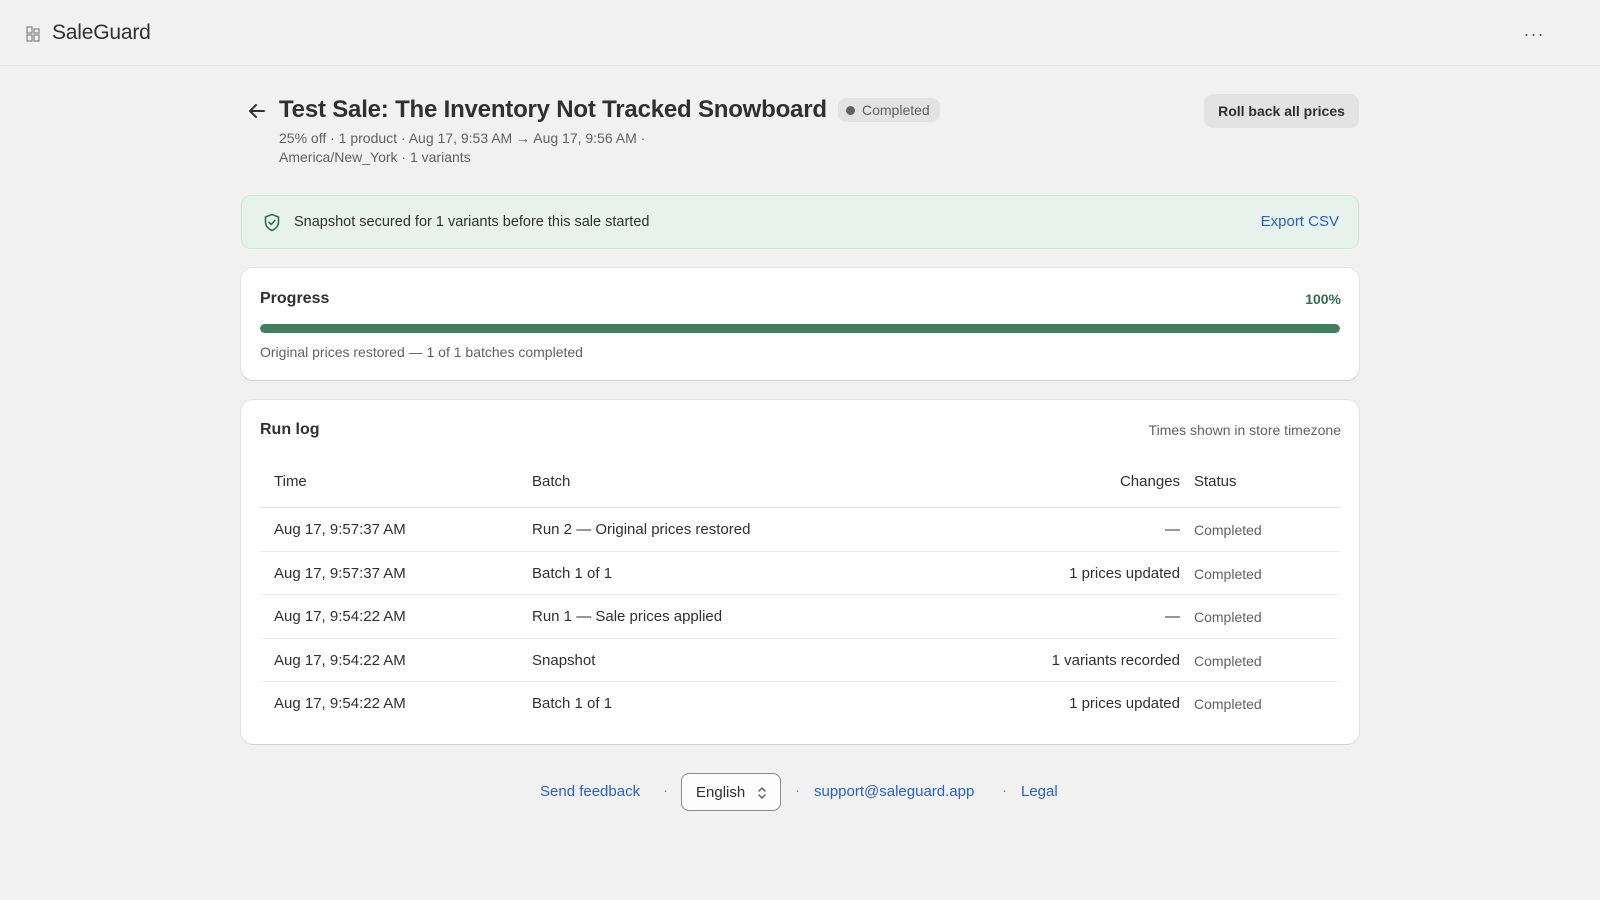 This screenshot has height=900, width=1600. I want to click on sale-meta-line-2: America/New_York · 1 variants, so click(375, 157).